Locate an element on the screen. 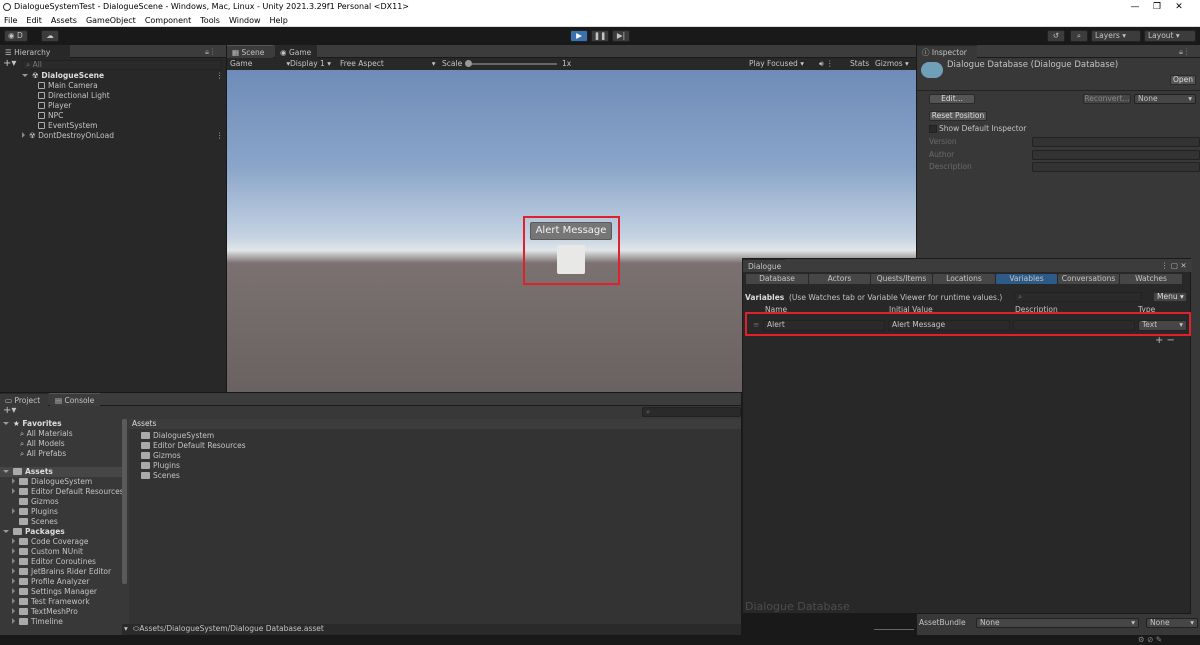 The height and width of the screenshot is (645, 1200). packages-header: Packages is located at coordinates (34, 532).